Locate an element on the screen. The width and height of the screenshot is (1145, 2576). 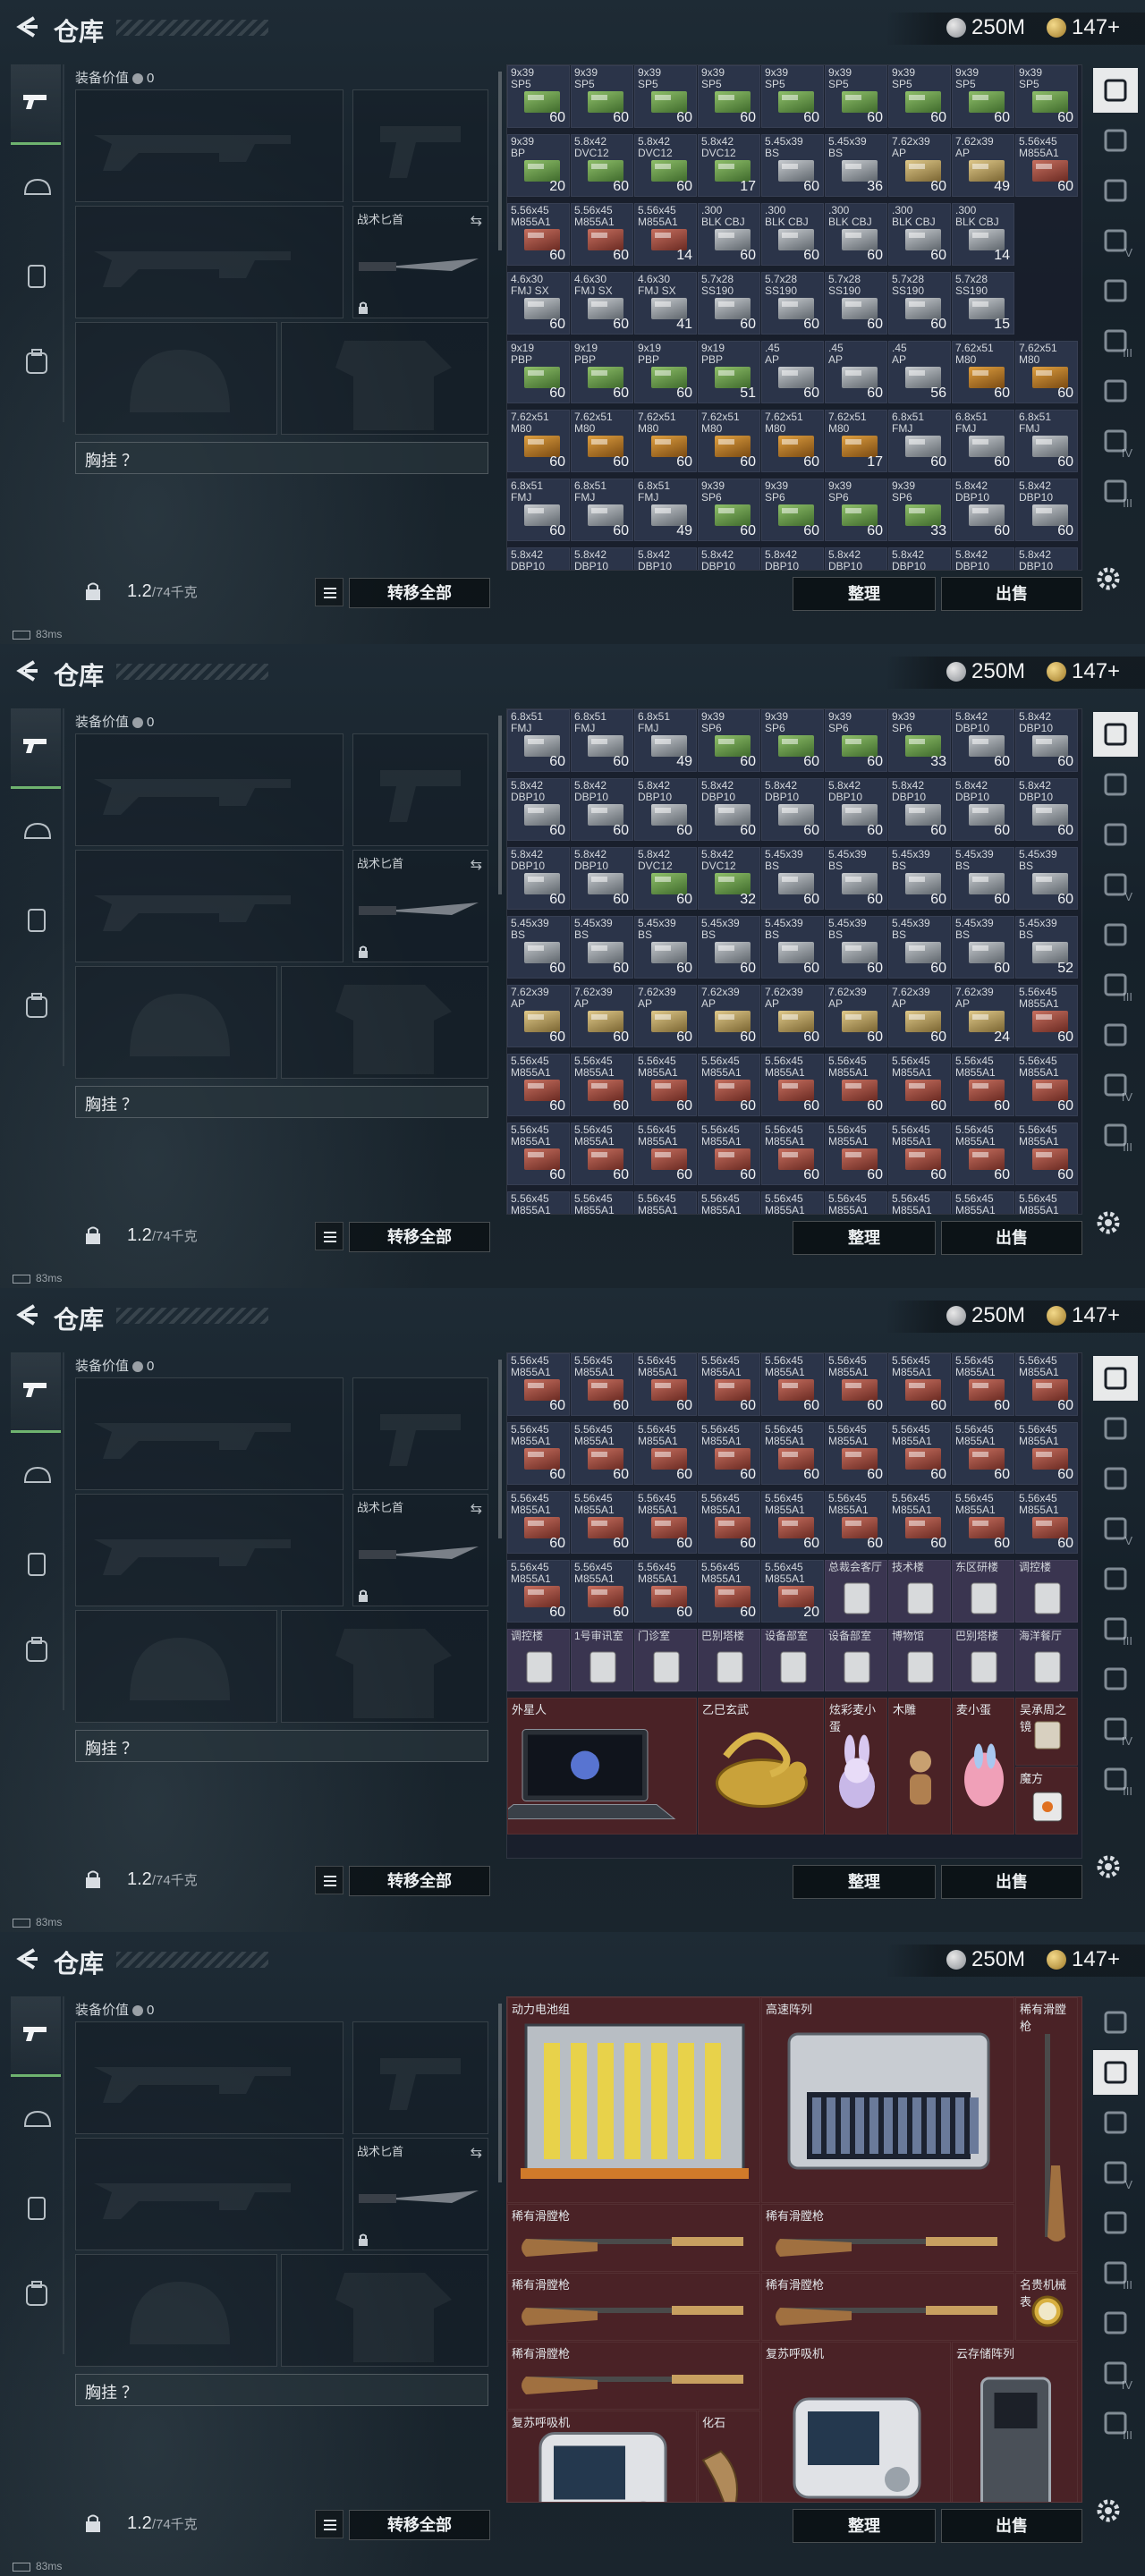
storage-cell: 9x19 PBP 51 is located at coordinates (729, 372).